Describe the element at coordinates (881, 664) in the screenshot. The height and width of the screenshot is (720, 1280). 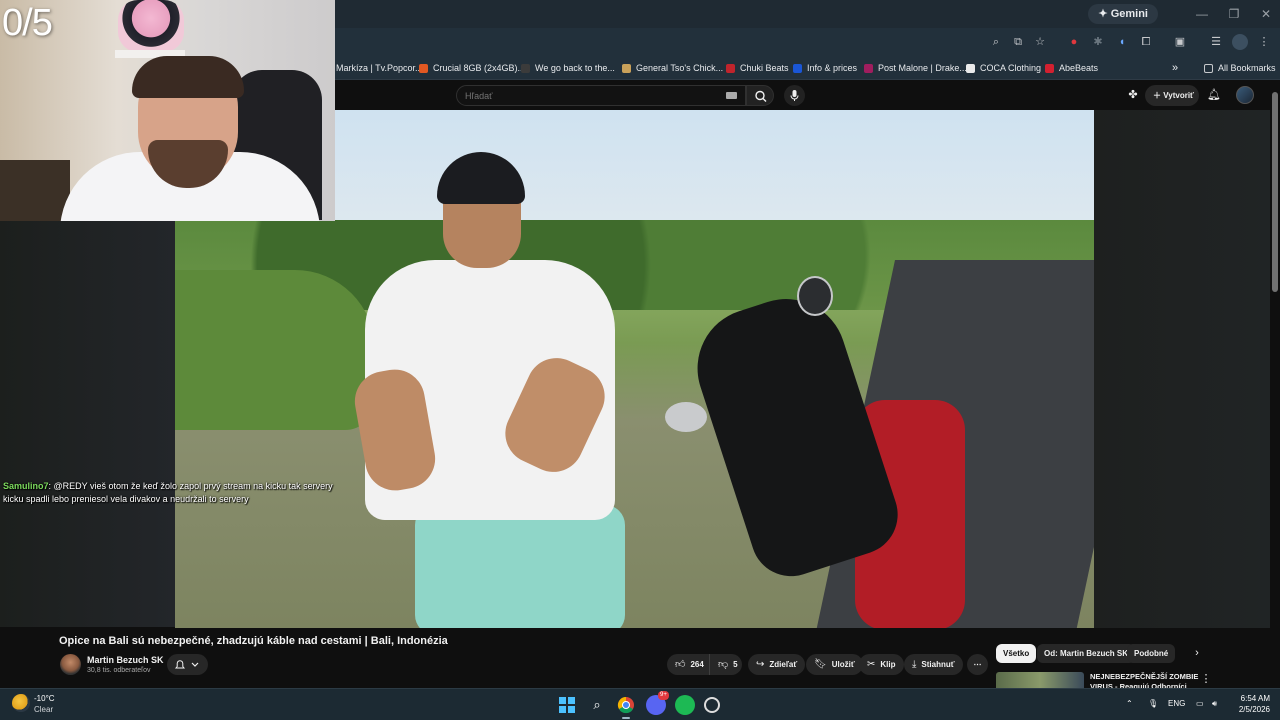
I see `clip-button: ✂ Klip` at that location.